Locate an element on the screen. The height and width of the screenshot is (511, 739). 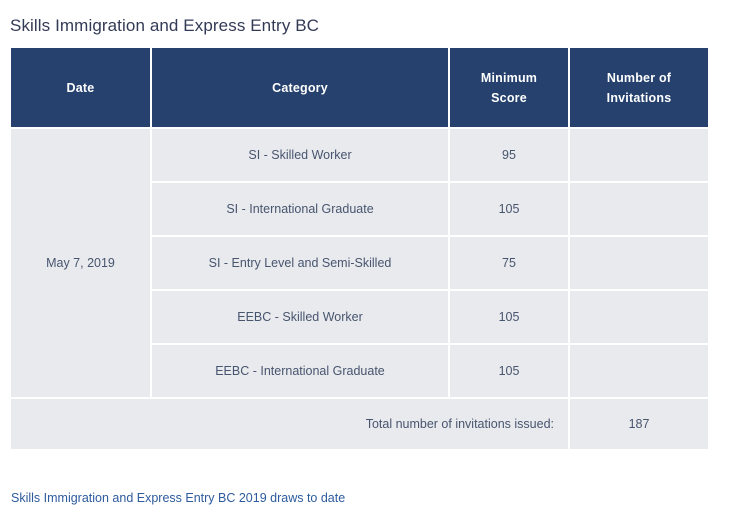
column-header-number-of-invitations-line1: Number of is located at coordinates (639, 77).